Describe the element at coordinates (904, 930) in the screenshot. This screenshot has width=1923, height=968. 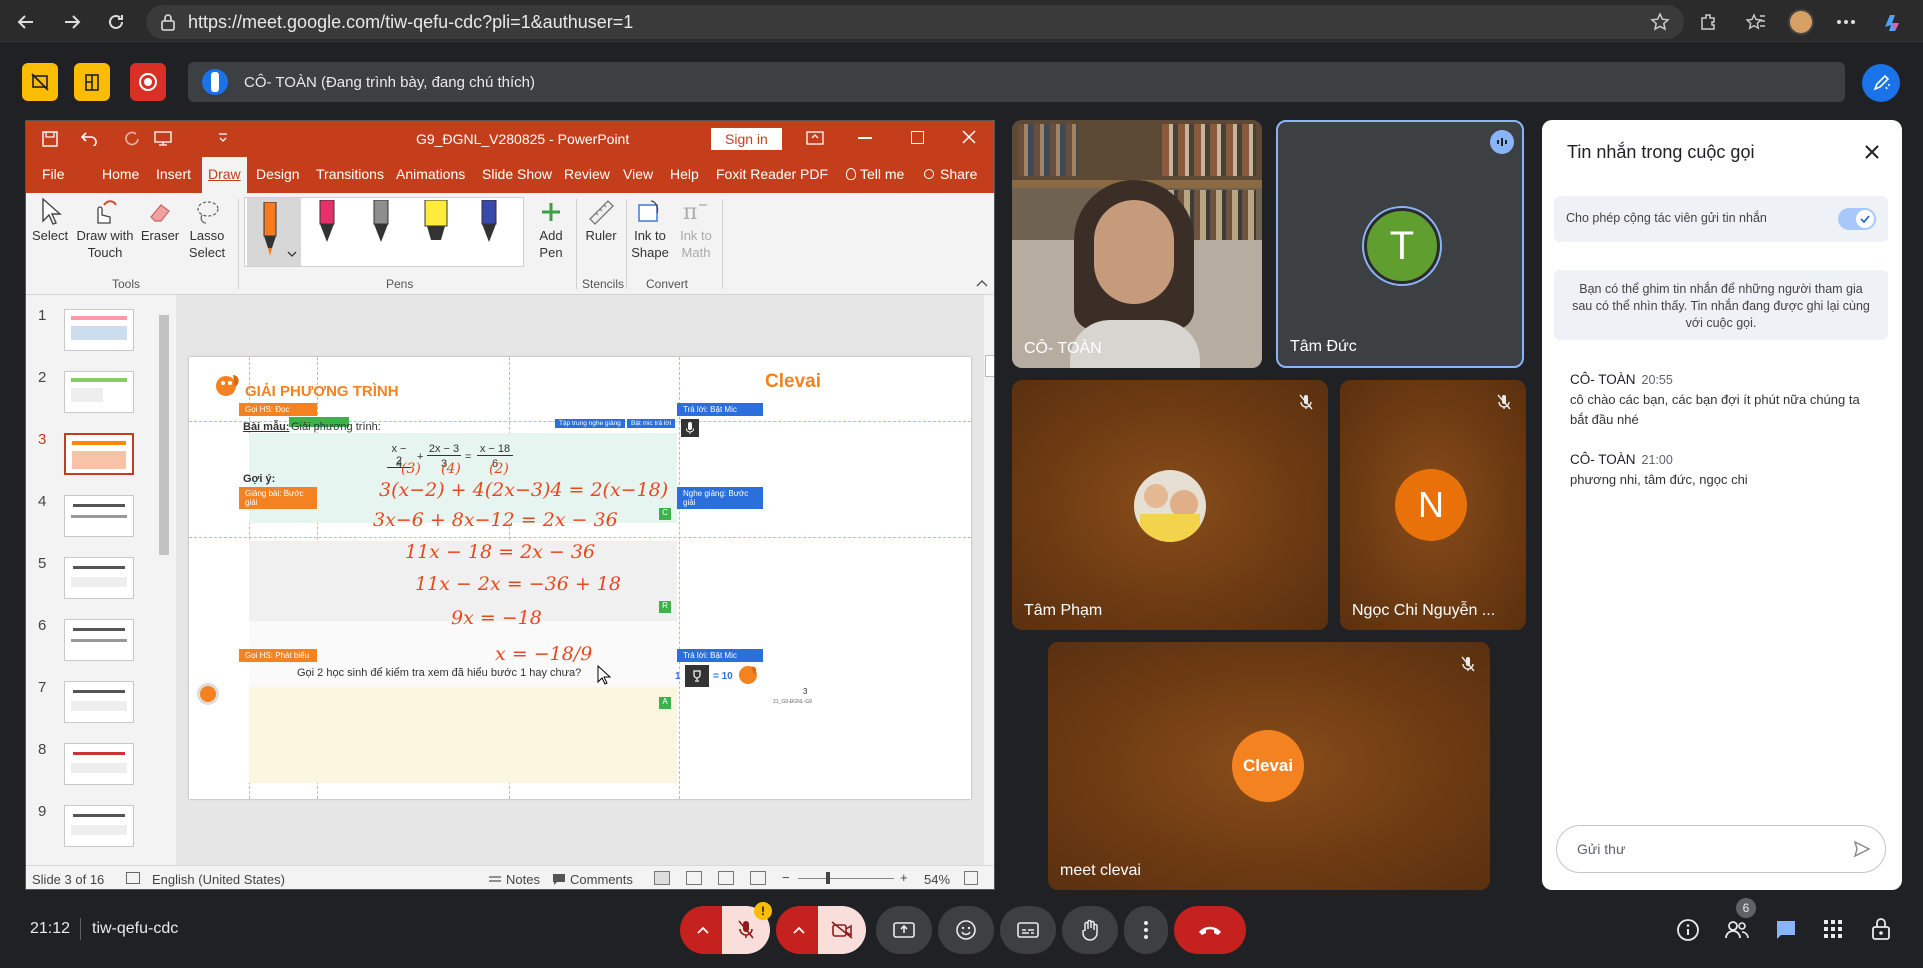
I see `present-screen-button` at that location.